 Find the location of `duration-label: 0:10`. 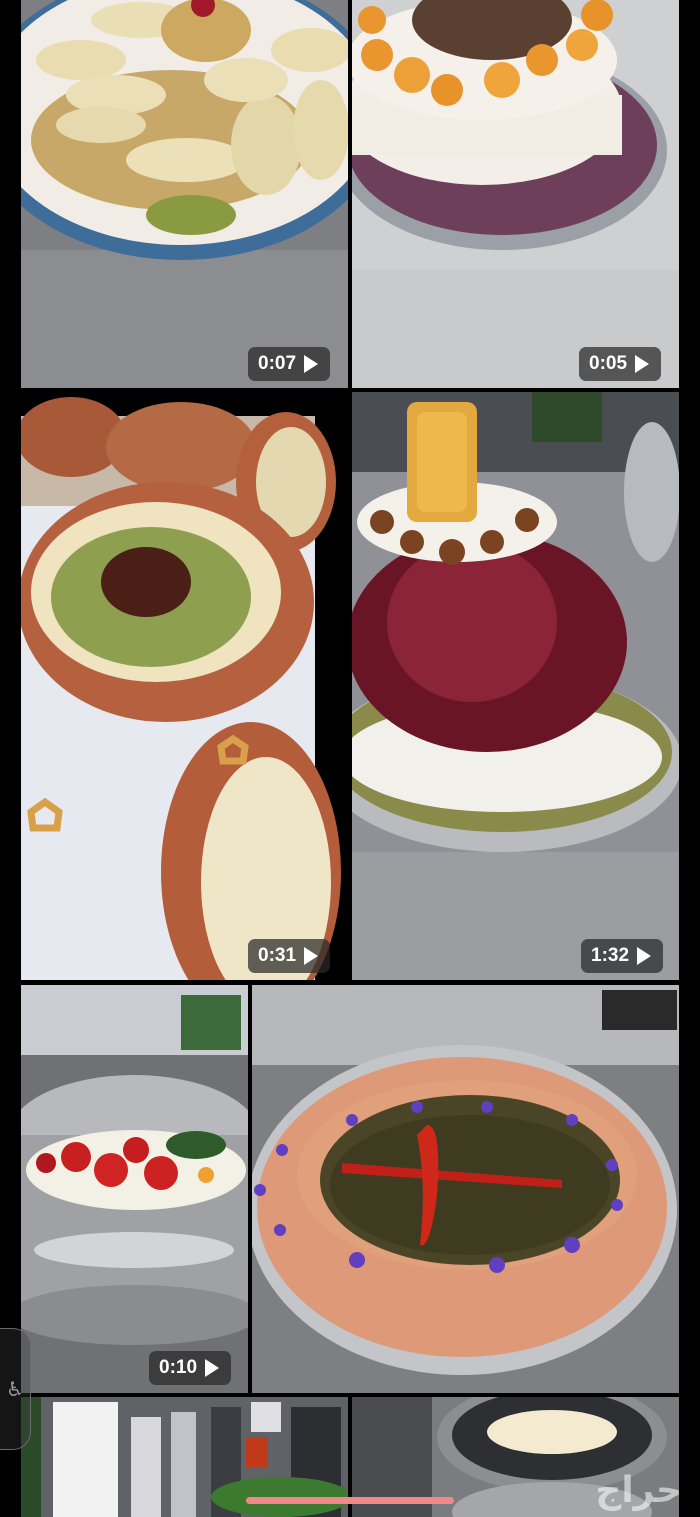

duration-label: 0:10 is located at coordinates (178, 1367).